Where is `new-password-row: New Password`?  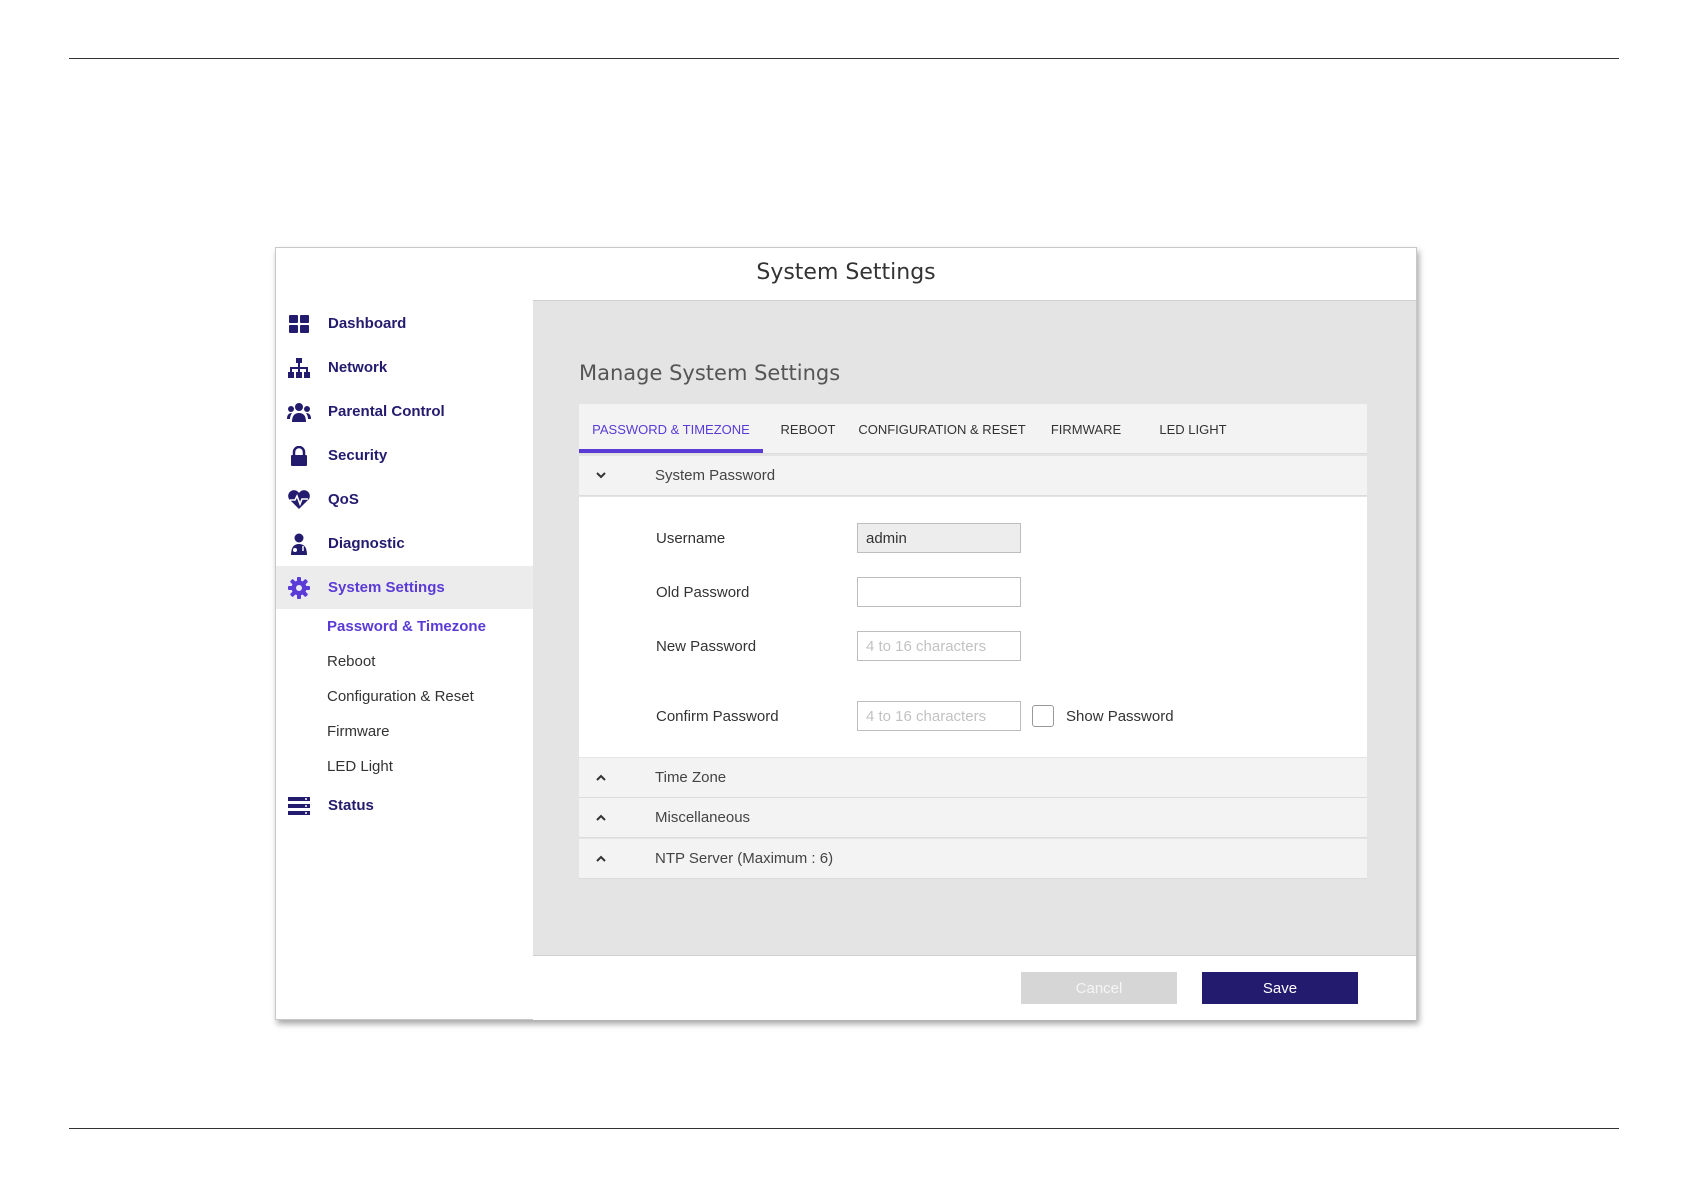
new-password-row: New Password is located at coordinates (1006, 646).